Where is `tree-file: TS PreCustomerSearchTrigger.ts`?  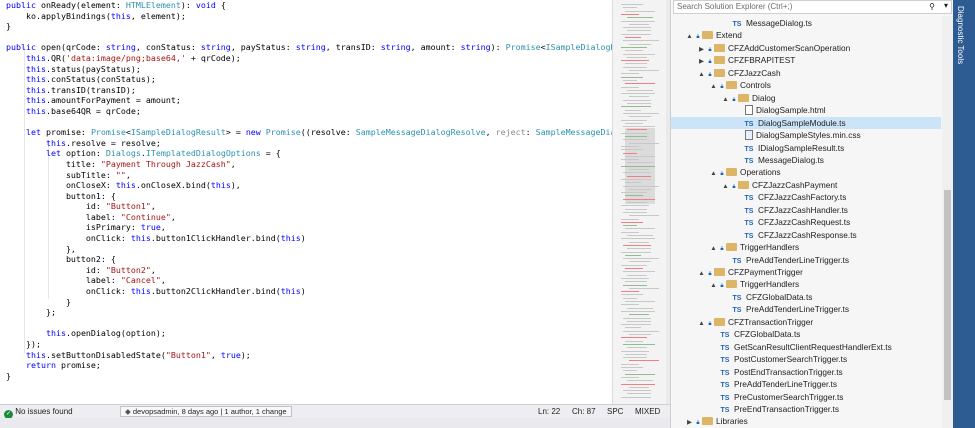
tree-file: TS PreCustomerSearchTrigger.ts is located at coordinates (806, 397).